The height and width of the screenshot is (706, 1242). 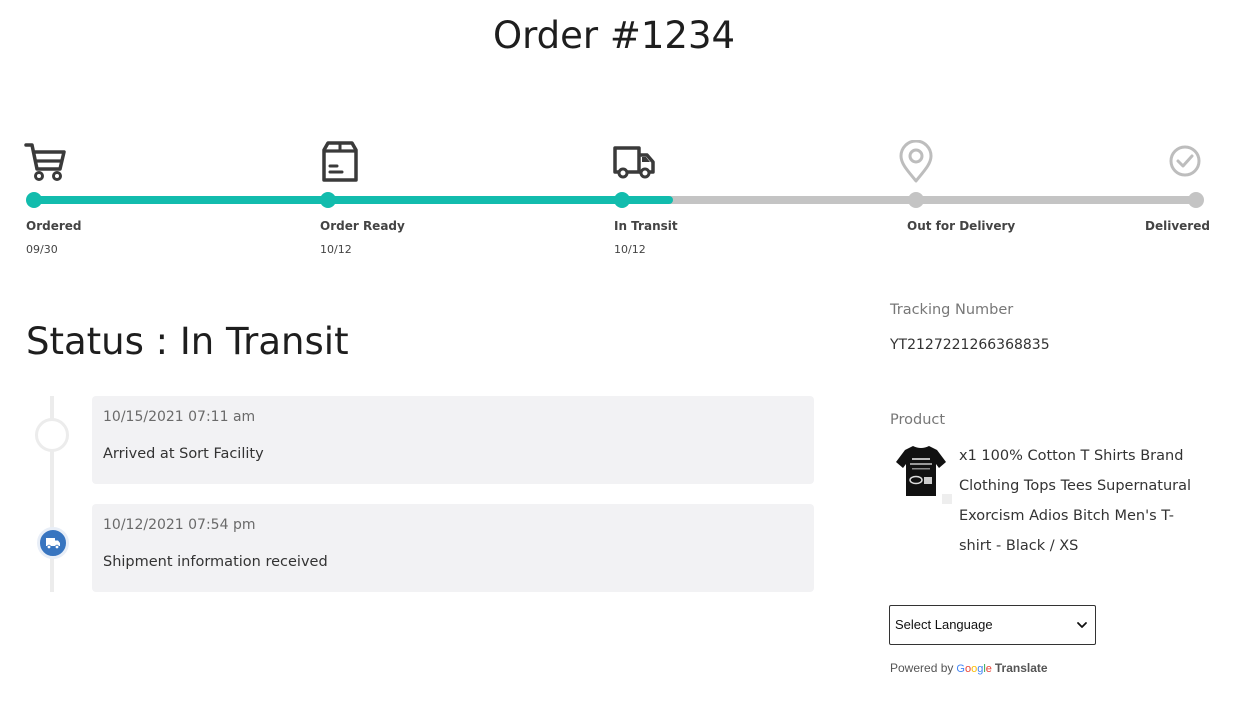 What do you see at coordinates (179, 417) in the screenshot?
I see `event-timestamp: 10/15/2021 07:11 am` at bounding box center [179, 417].